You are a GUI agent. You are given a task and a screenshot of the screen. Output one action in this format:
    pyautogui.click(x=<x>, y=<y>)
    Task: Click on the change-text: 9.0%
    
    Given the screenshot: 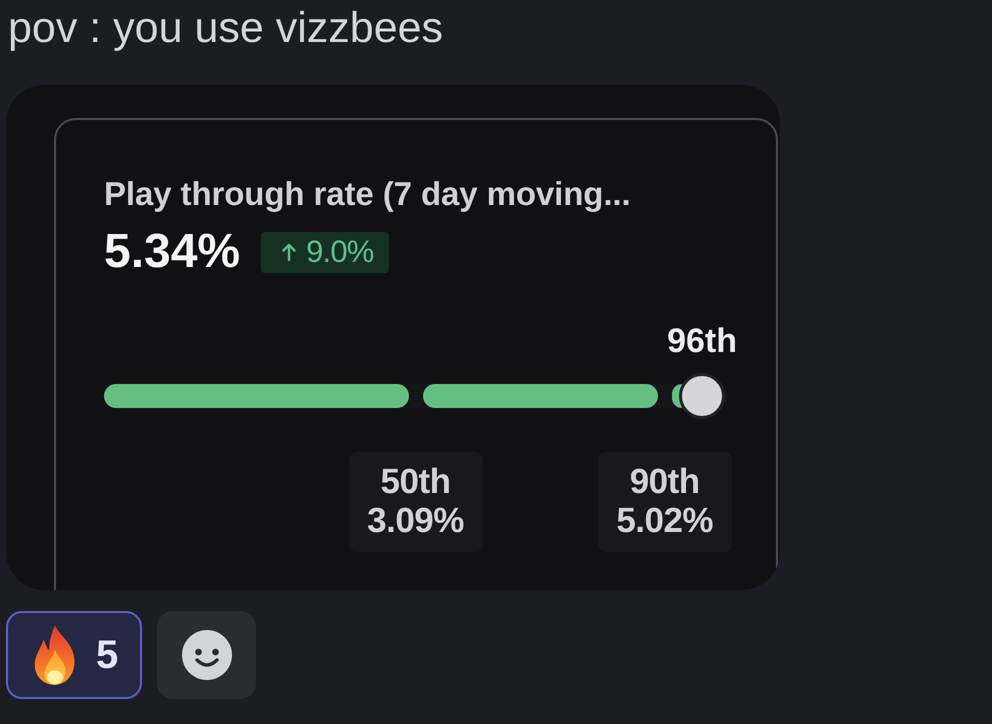 What is the action you would take?
    pyautogui.click(x=340, y=252)
    